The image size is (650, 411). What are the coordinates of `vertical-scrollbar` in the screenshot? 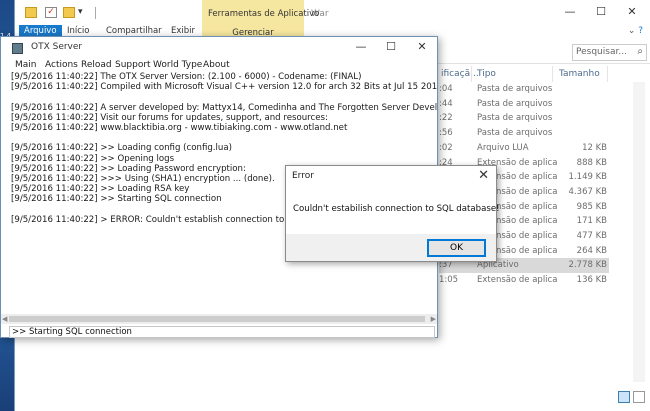 It's located at (639, 232).